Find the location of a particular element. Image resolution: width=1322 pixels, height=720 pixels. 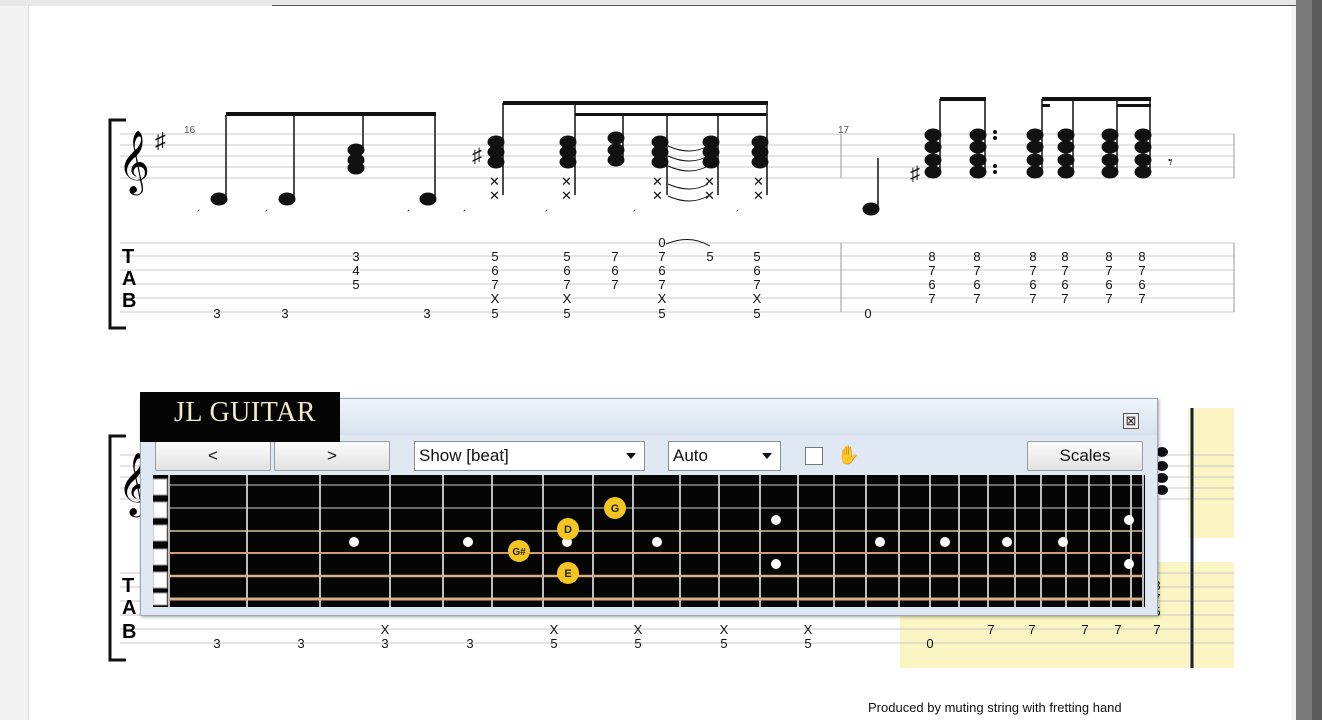

show-select-value: Show [beat] is located at coordinates (464, 455).